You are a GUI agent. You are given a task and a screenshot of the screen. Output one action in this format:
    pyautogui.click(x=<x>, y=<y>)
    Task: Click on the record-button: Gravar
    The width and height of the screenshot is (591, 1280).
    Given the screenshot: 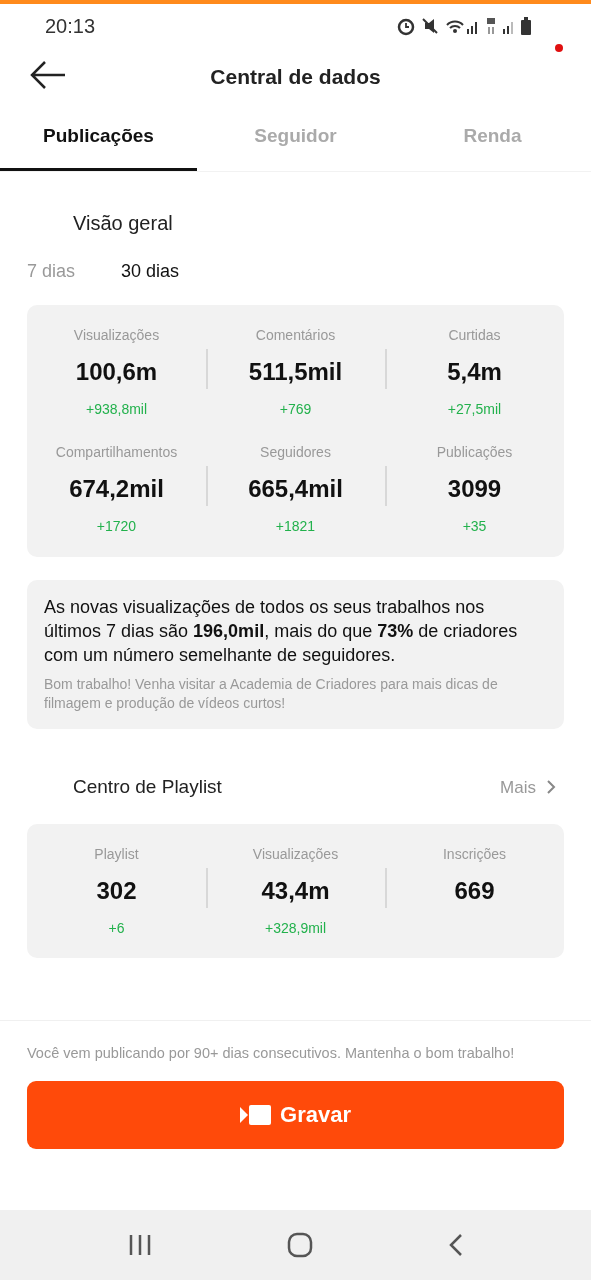 What is the action you would take?
    pyautogui.click(x=295, y=1114)
    